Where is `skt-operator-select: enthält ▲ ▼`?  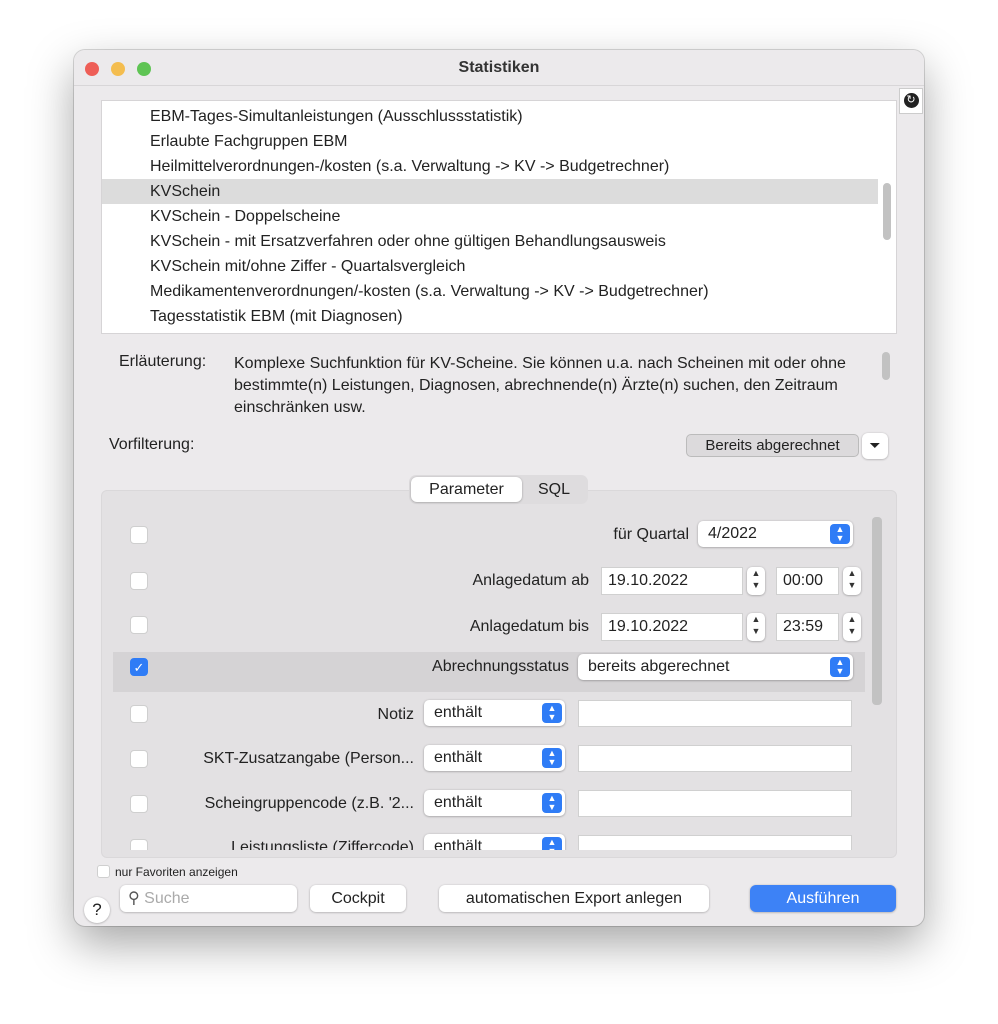 skt-operator-select: enthält ▲ ▼ is located at coordinates (494, 758).